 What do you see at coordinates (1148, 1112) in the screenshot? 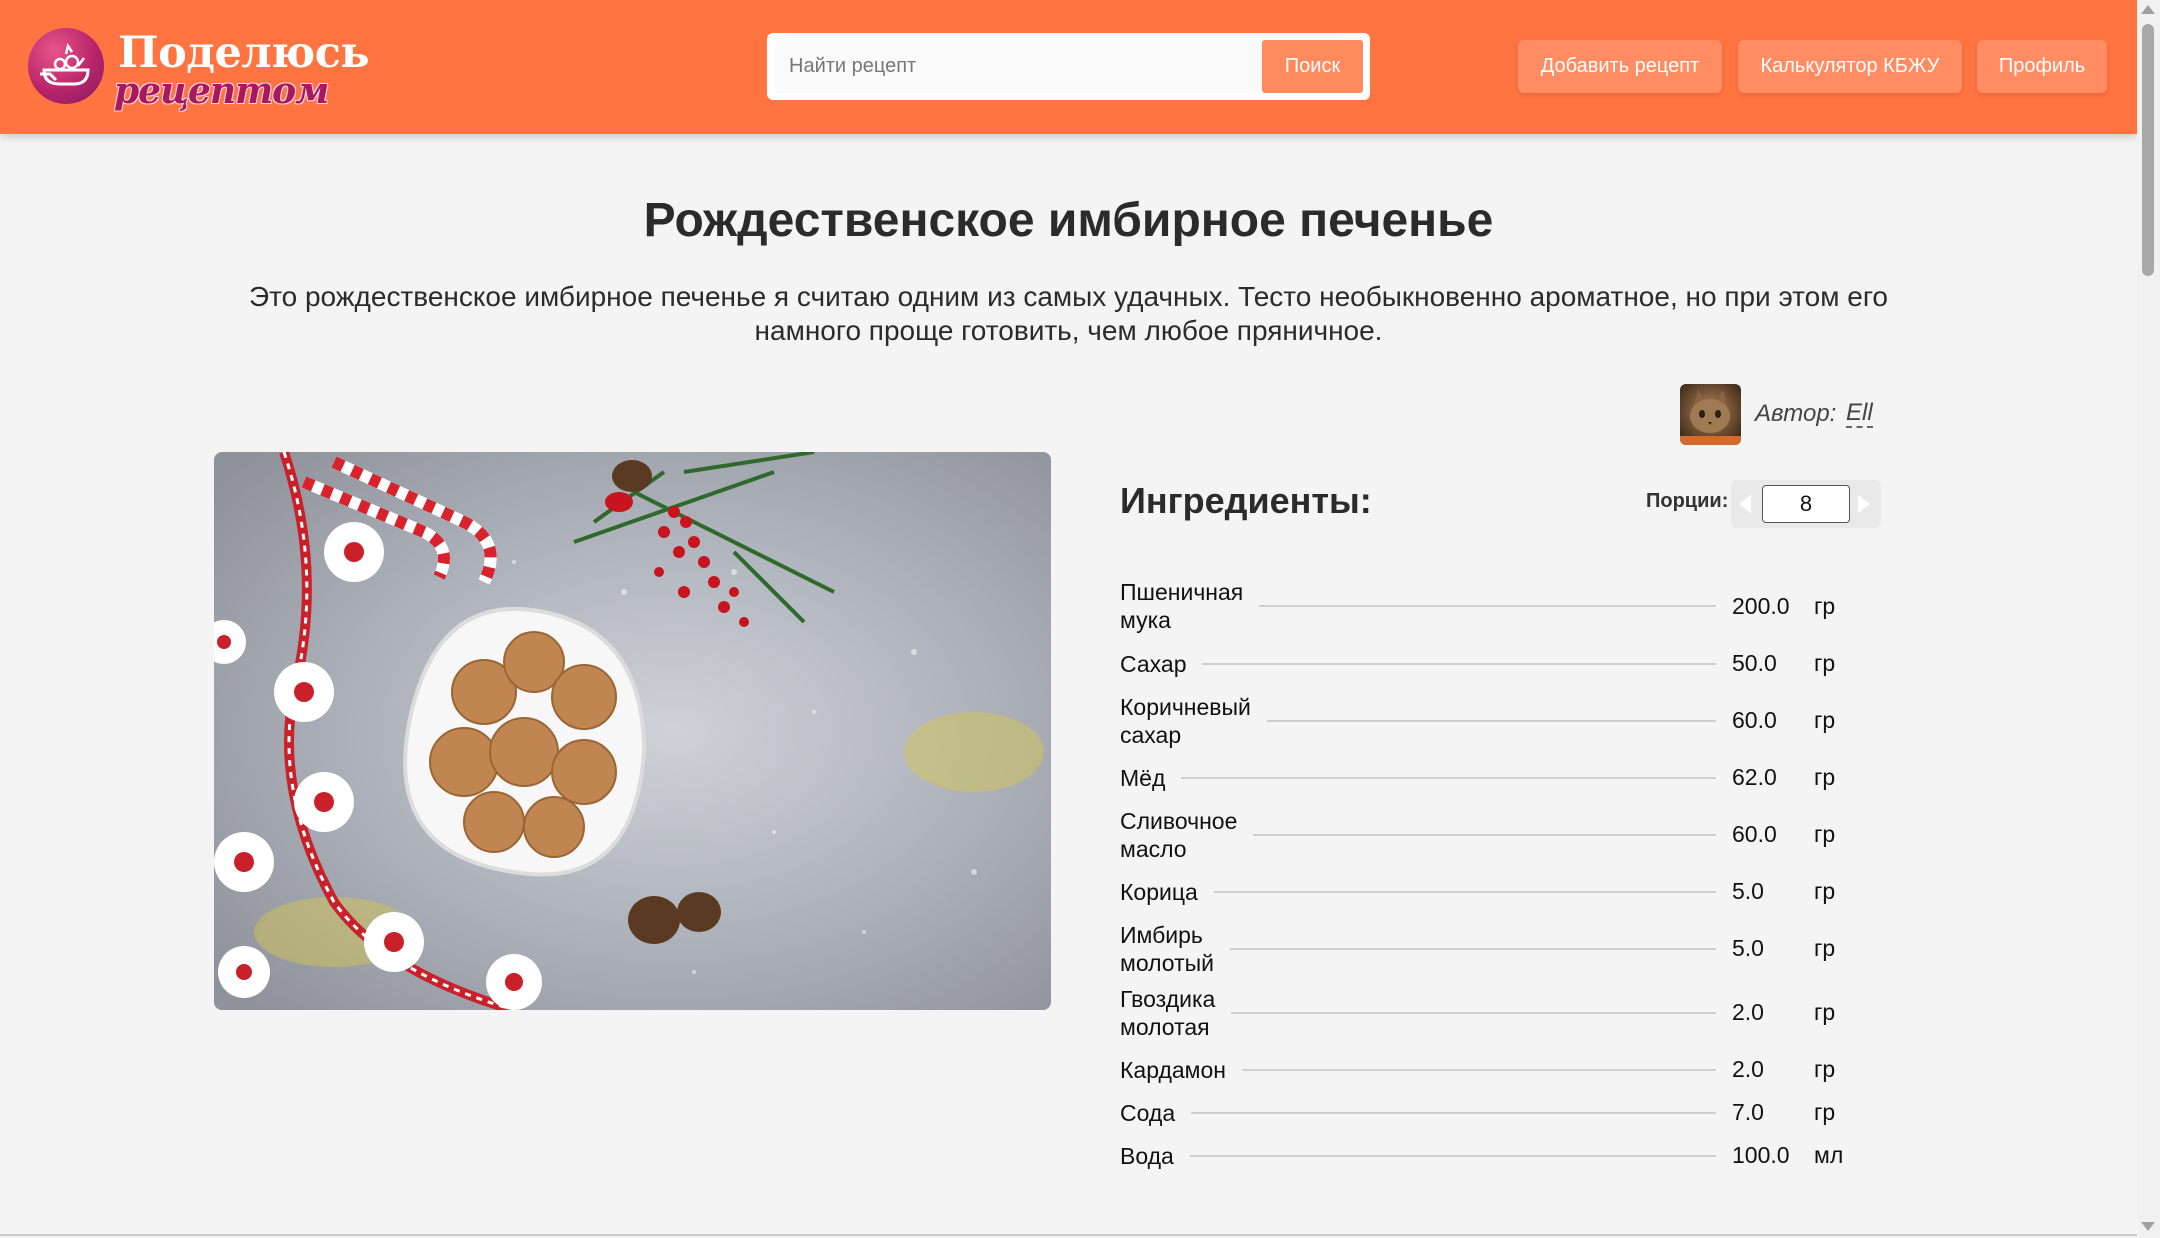
I see `ingredient-name: Сода` at bounding box center [1148, 1112].